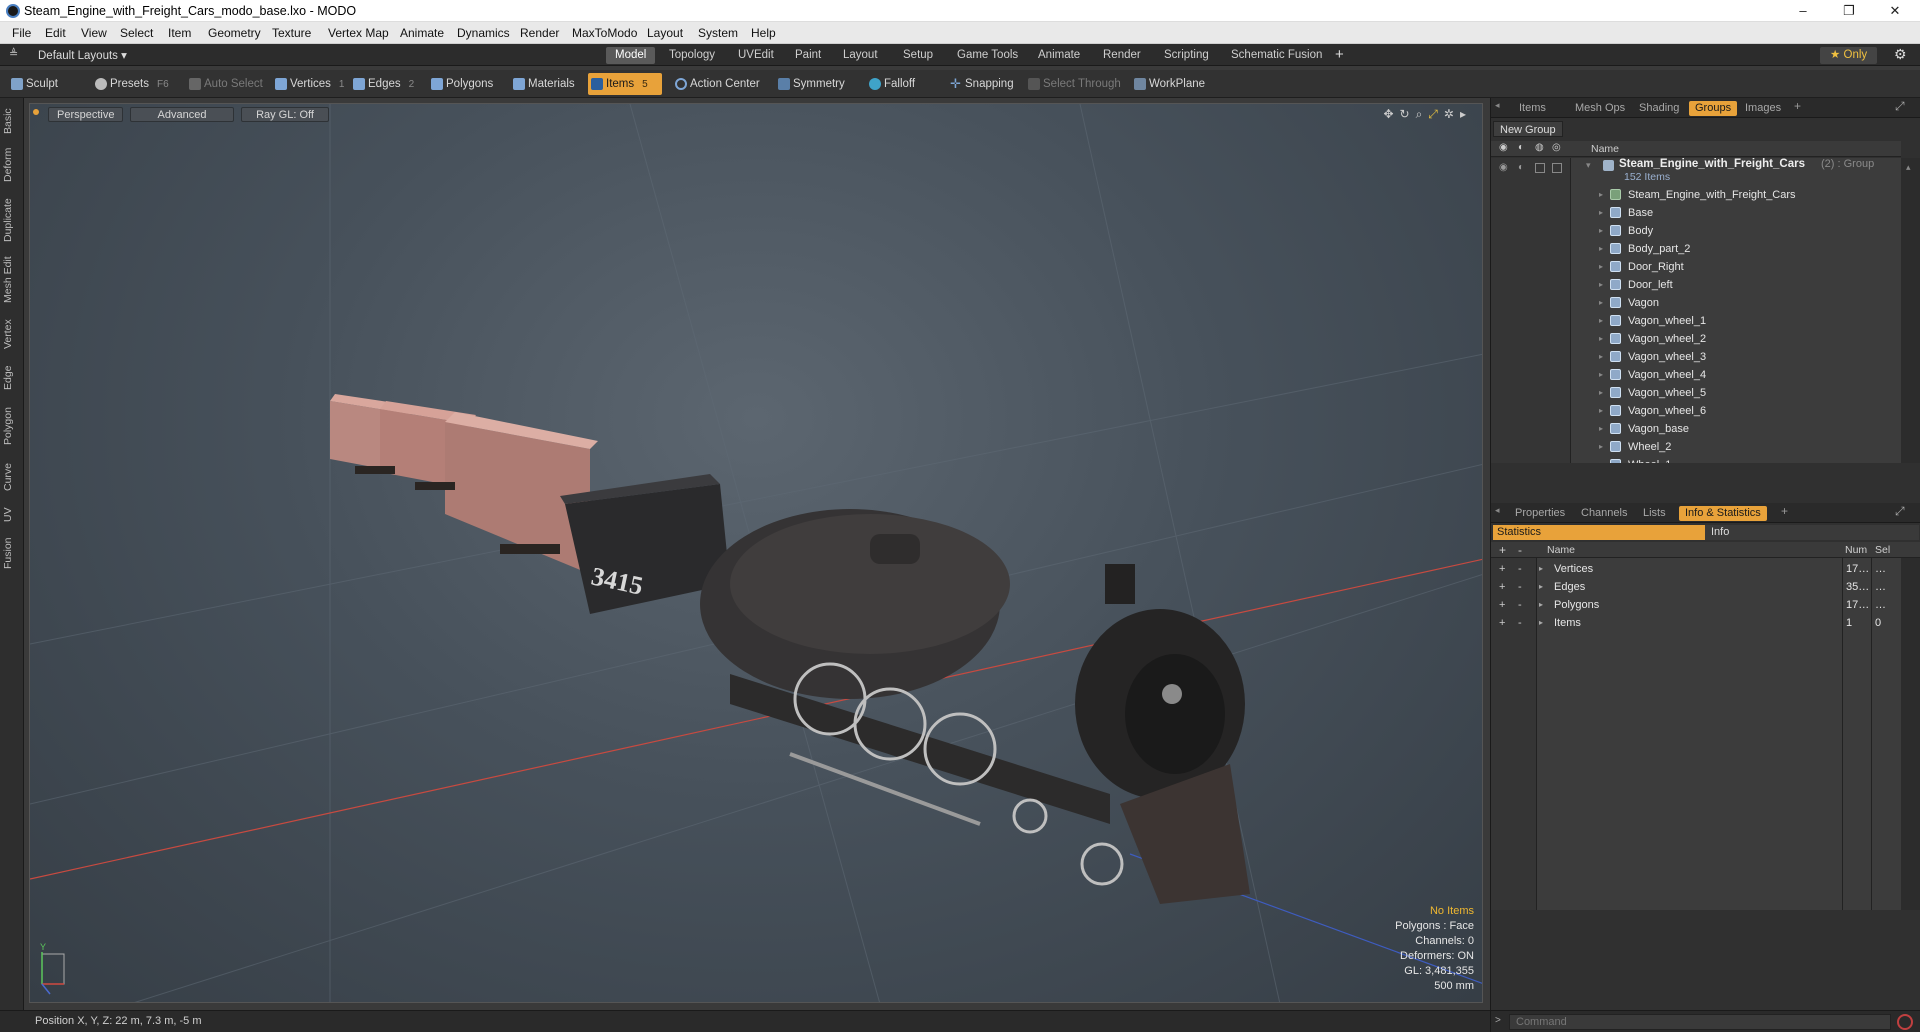  What do you see at coordinates (291, 33) in the screenshot?
I see `menu-texture: Texture` at bounding box center [291, 33].